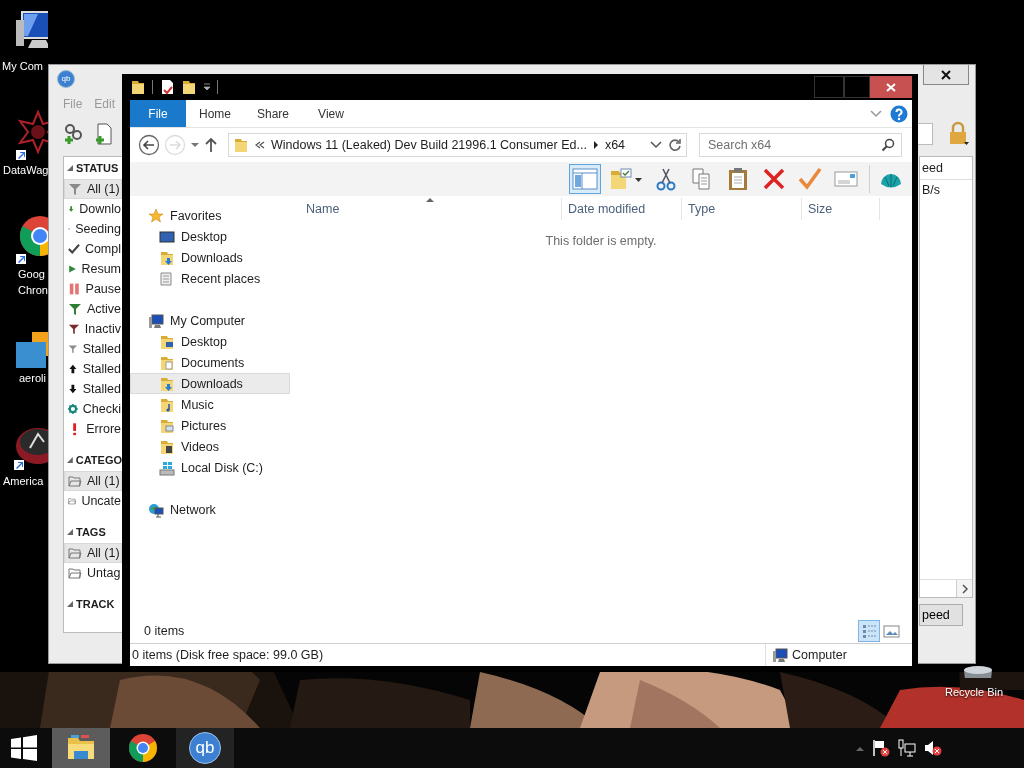  Describe the element at coordinates (964, 588) in the screenshot. I see `scroll-right-button` at that location.